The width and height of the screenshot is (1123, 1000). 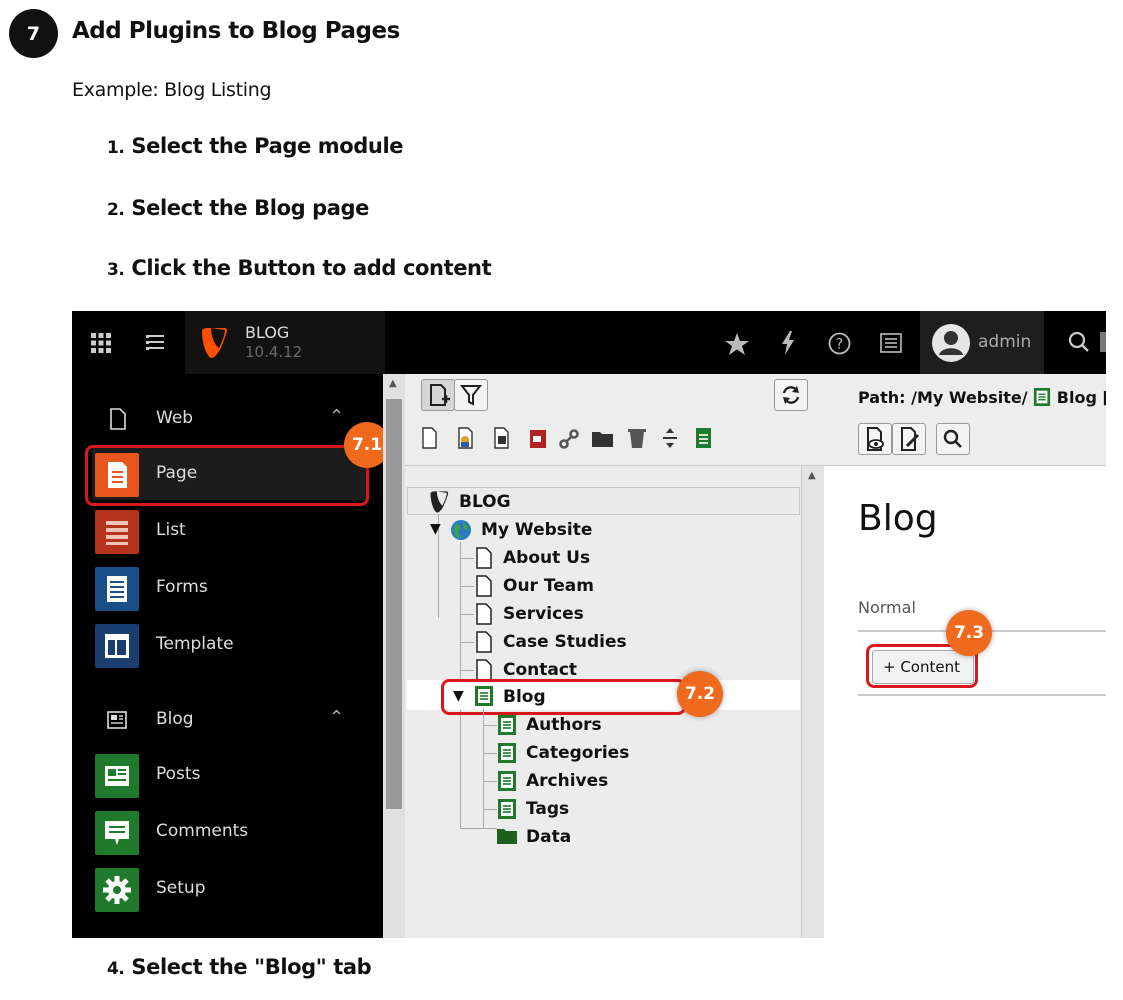 I want to click on help-icon: ?, so click(x=839, y=343).